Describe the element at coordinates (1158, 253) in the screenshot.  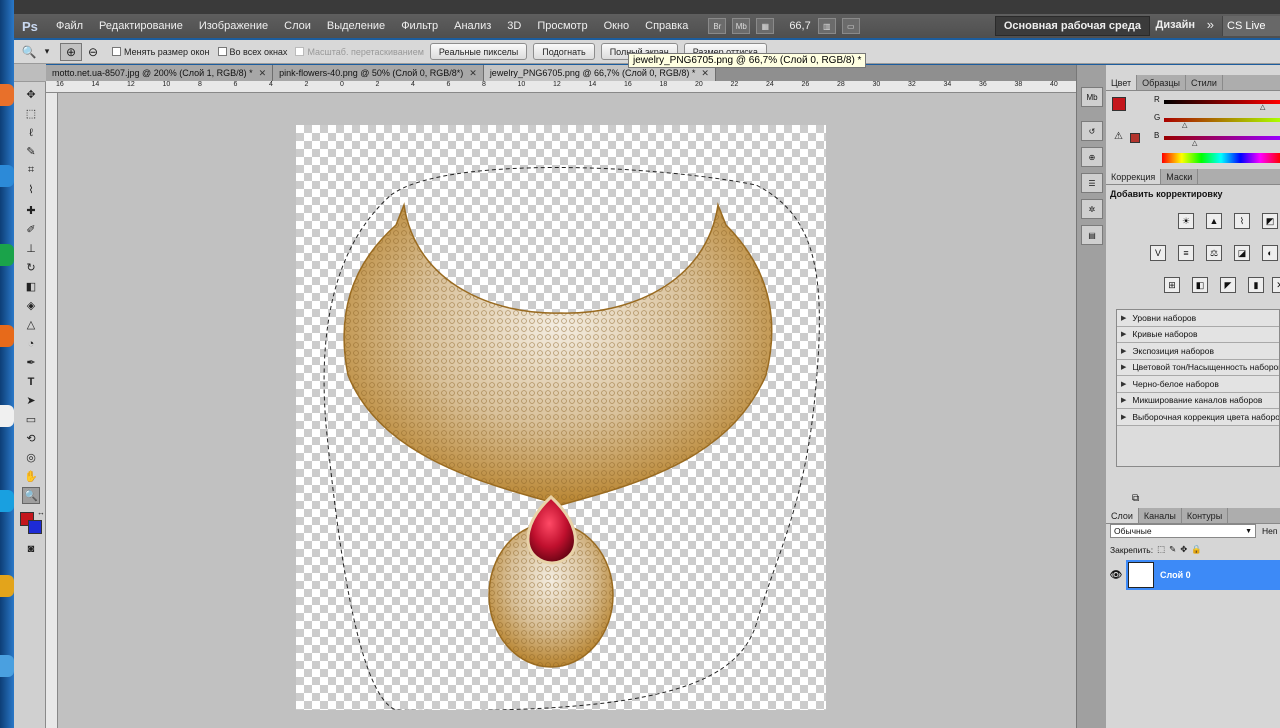
I see `vibrance-icon: V` at that location.